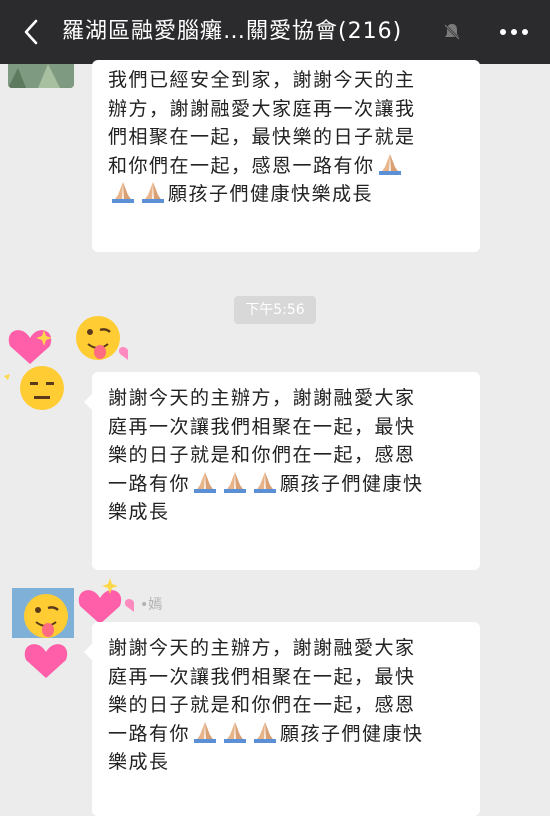 The height and width of the screenshot is (816, 550). Describe the element at coordinates (41, 76) in the screenshot. I see `avatar` at that location.